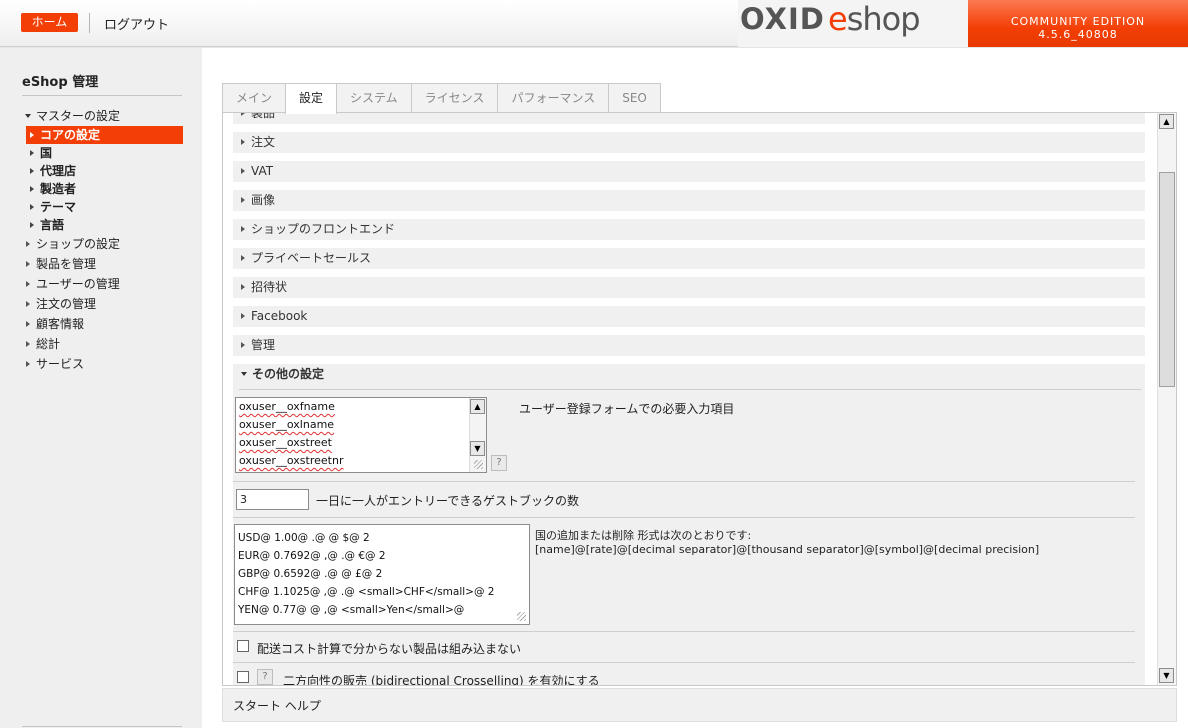 Image resolution: width=1188 pixels, height=728 pixels. Describe the element at coordinates (689, 345) in the screenshot. I see `group-admin: 管理` at that location.